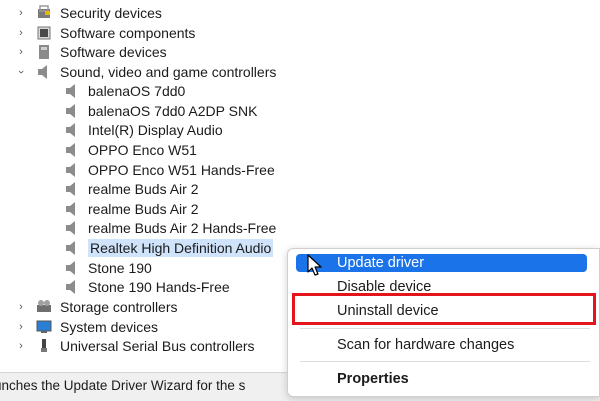  I want to click on tree-item-label: System devices, so click(109, 326).